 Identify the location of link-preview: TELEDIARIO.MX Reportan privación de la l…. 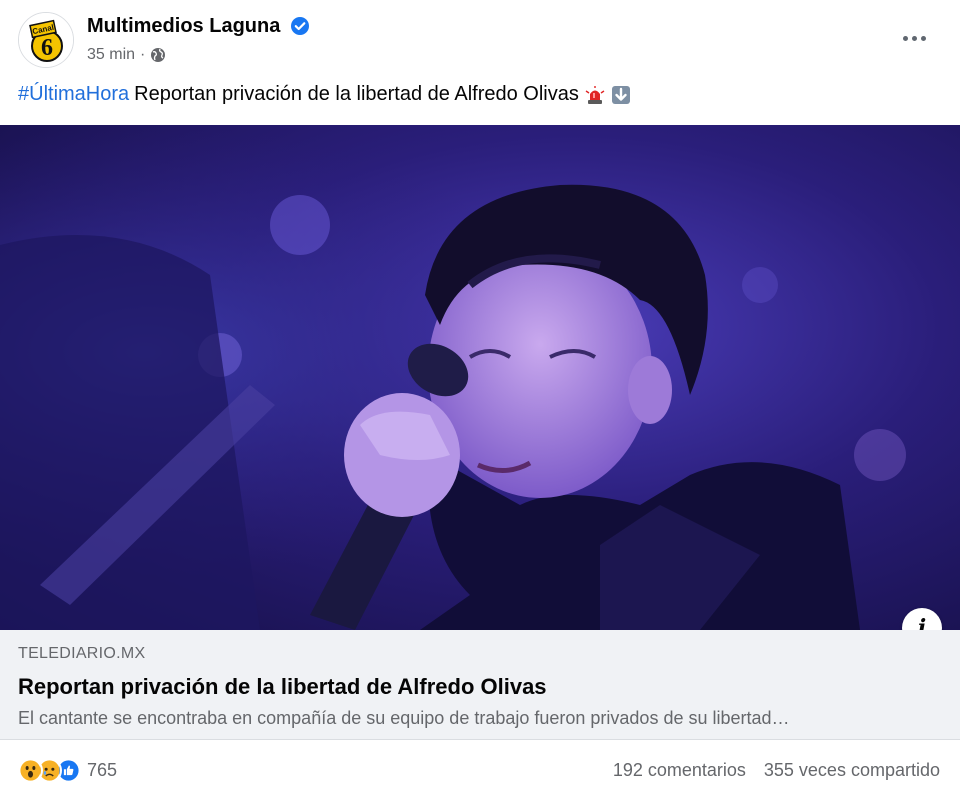
(480, 685).